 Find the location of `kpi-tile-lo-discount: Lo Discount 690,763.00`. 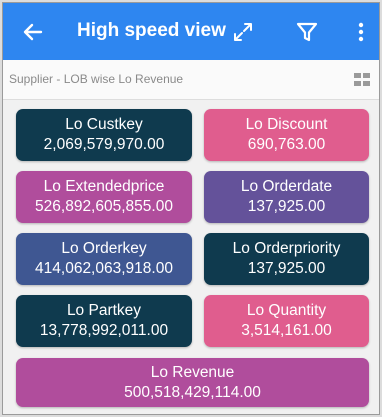

kpi-tile-lo-discount: Lo Discount 690,763.00 is located at coordinates (286, 135).